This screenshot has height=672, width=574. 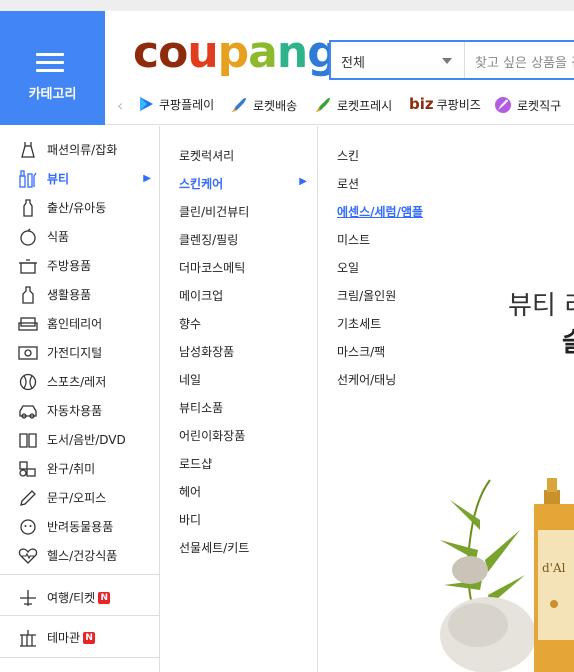 I want to click on promo-banner-image: d'Al, so click(x=502, y=566).